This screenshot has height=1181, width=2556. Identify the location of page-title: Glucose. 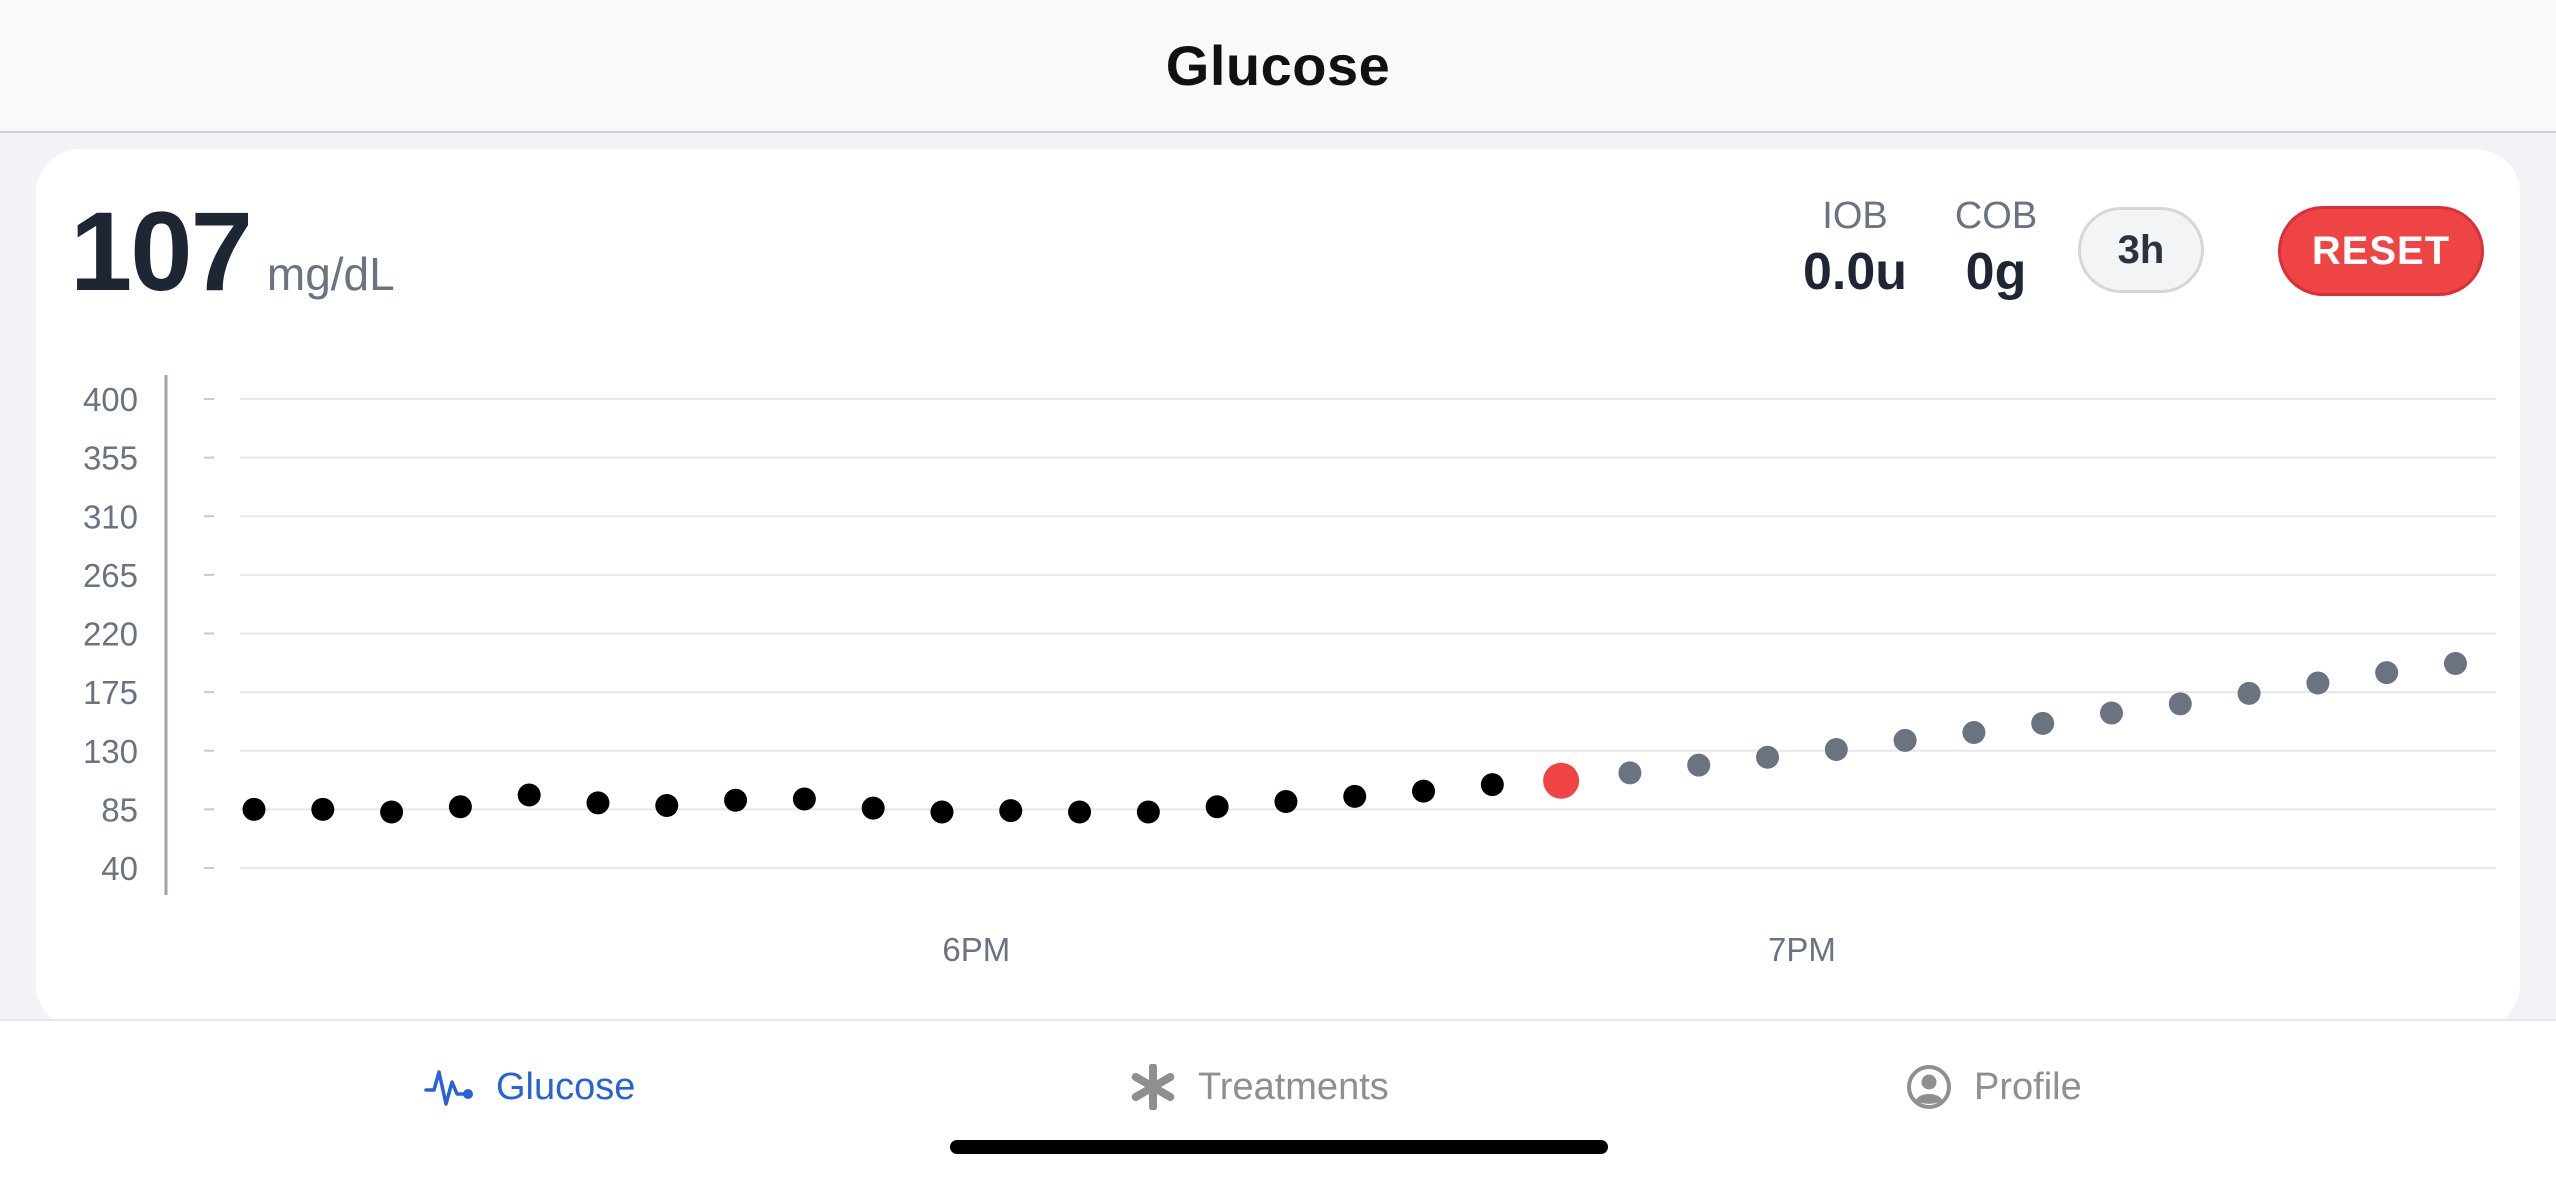
(1278, 65).